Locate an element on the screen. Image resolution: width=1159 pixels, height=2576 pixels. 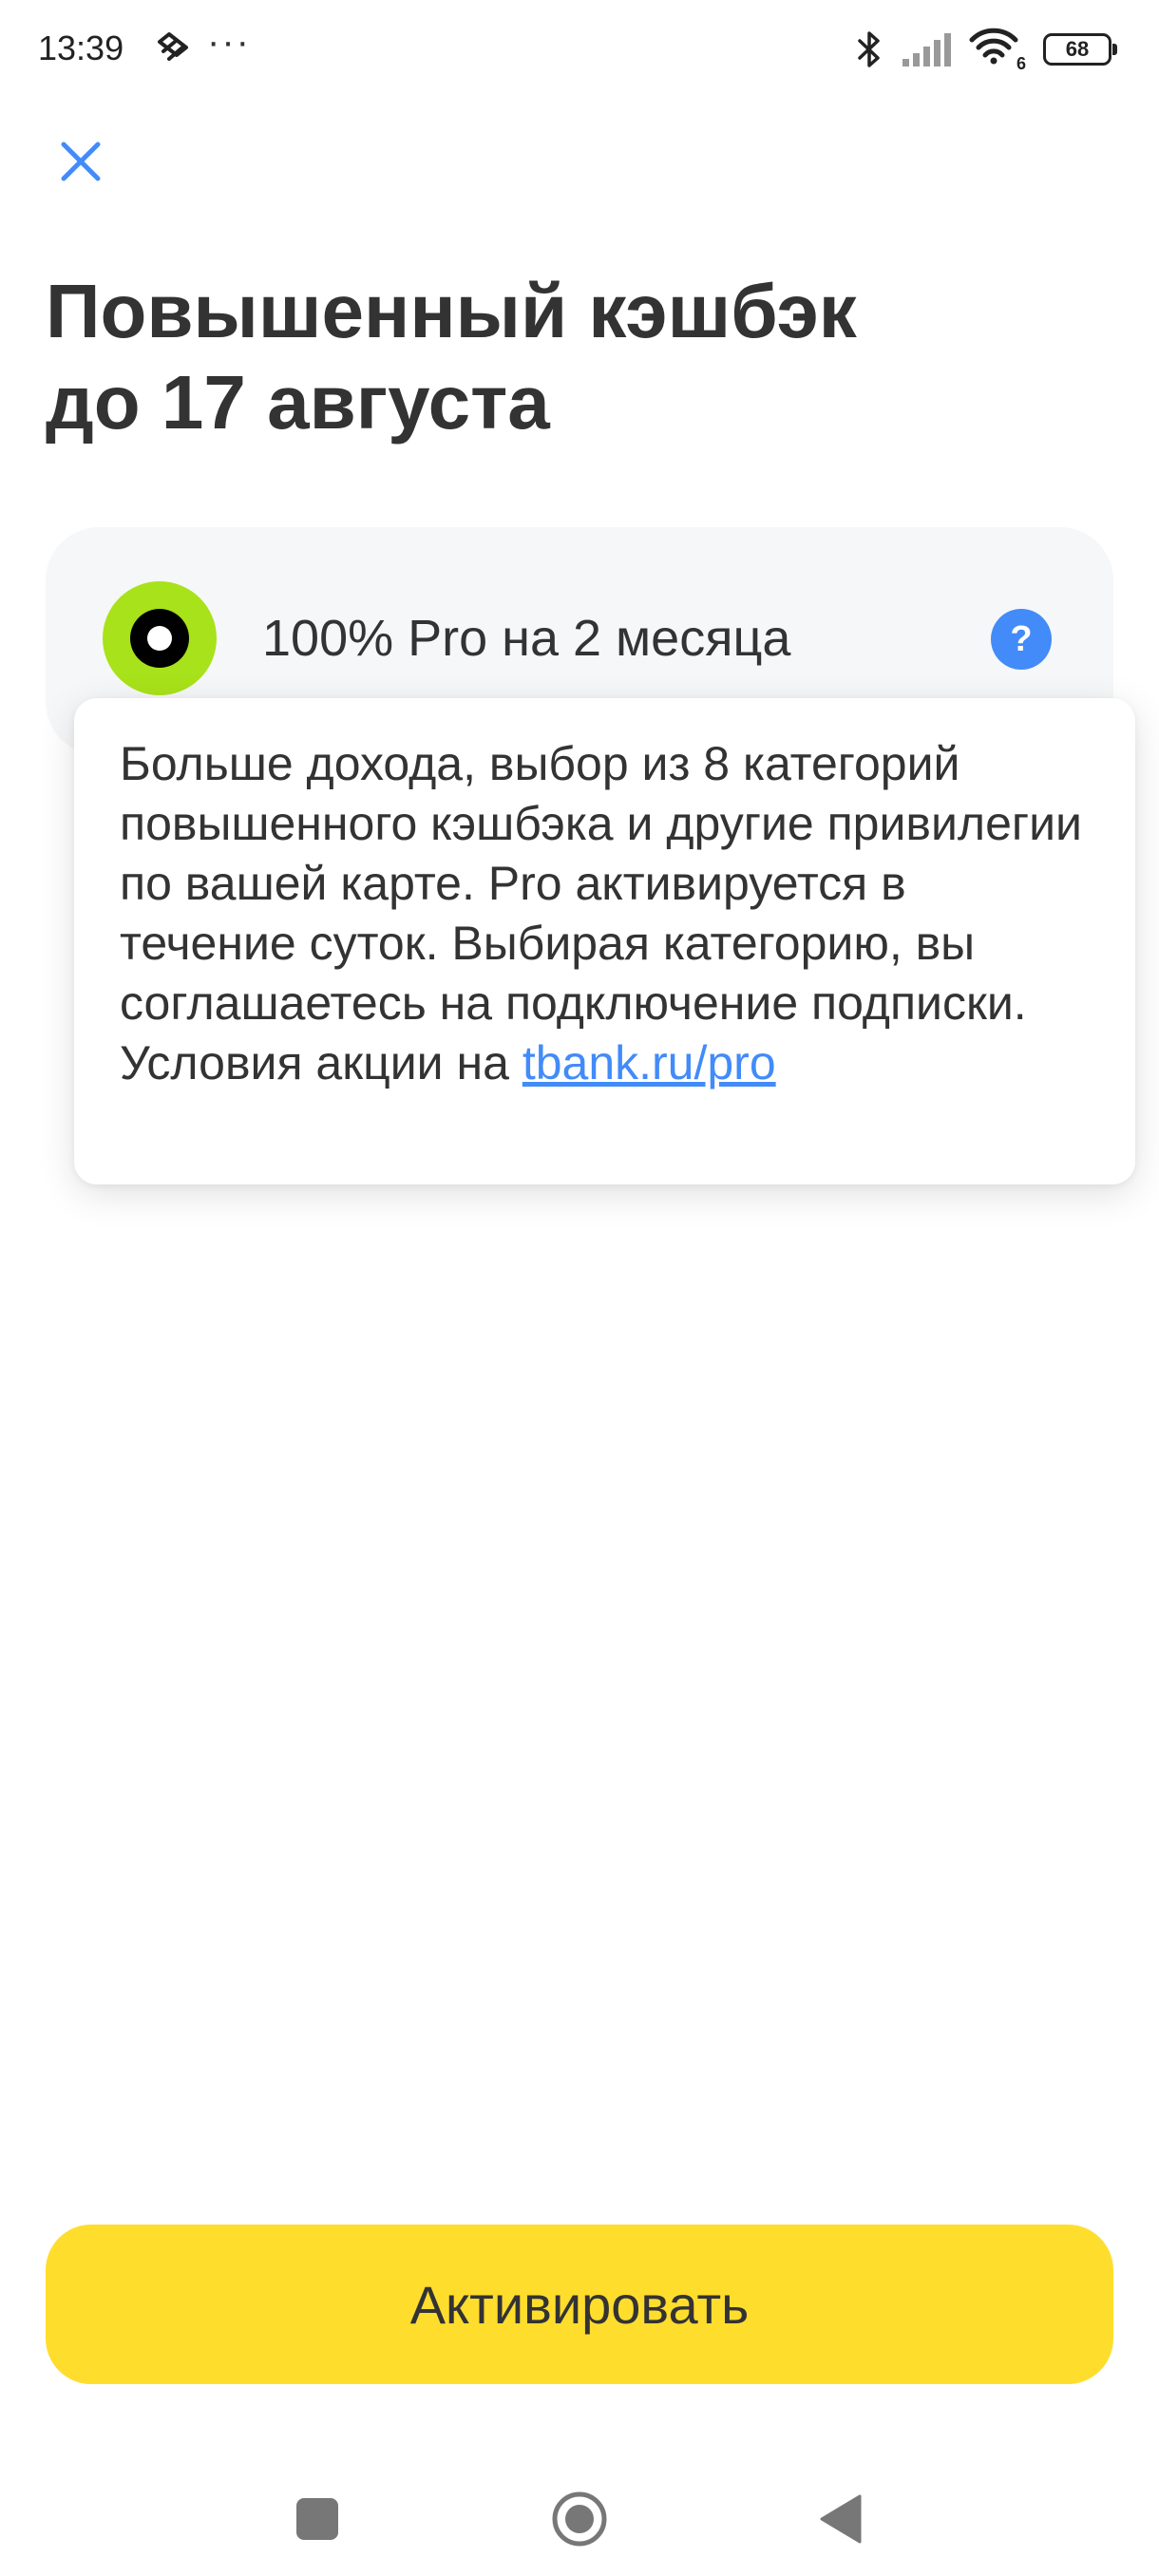
triangle-back-icon is located at coordinates (841, 2519).